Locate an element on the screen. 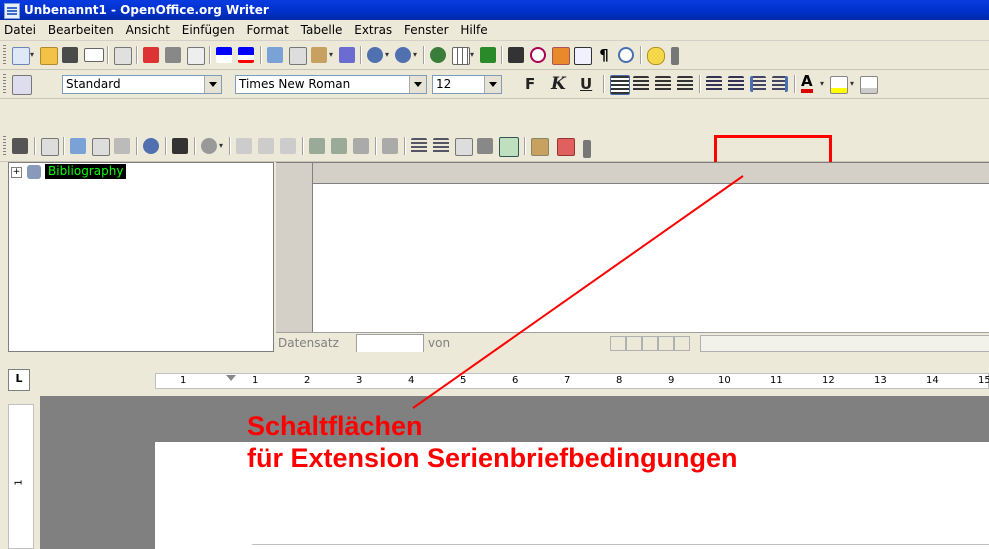 The width and height of the screenshot is (989, 549). annotation-line-2: für Extension Serienbriefbedingungen is located at coordinates (492, 458).